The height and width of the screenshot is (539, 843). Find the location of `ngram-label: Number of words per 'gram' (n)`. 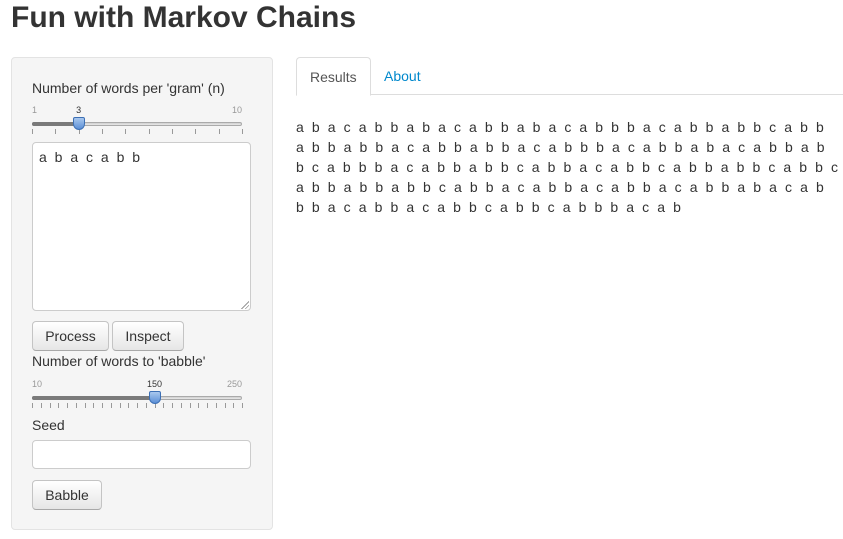

ngram-label: Number of words per 'gram' (n) is located at coordinates (128, 88).